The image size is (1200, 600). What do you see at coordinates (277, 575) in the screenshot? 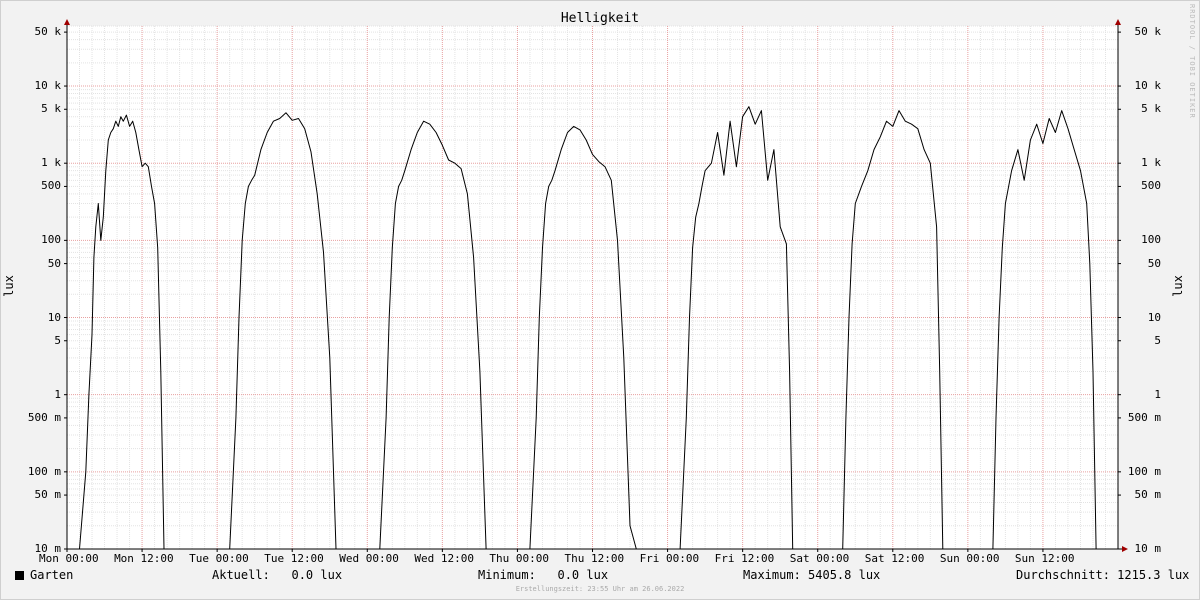
I see `legend-current: Aktuell: 0.0 lux` at bounding box center [277, 575].